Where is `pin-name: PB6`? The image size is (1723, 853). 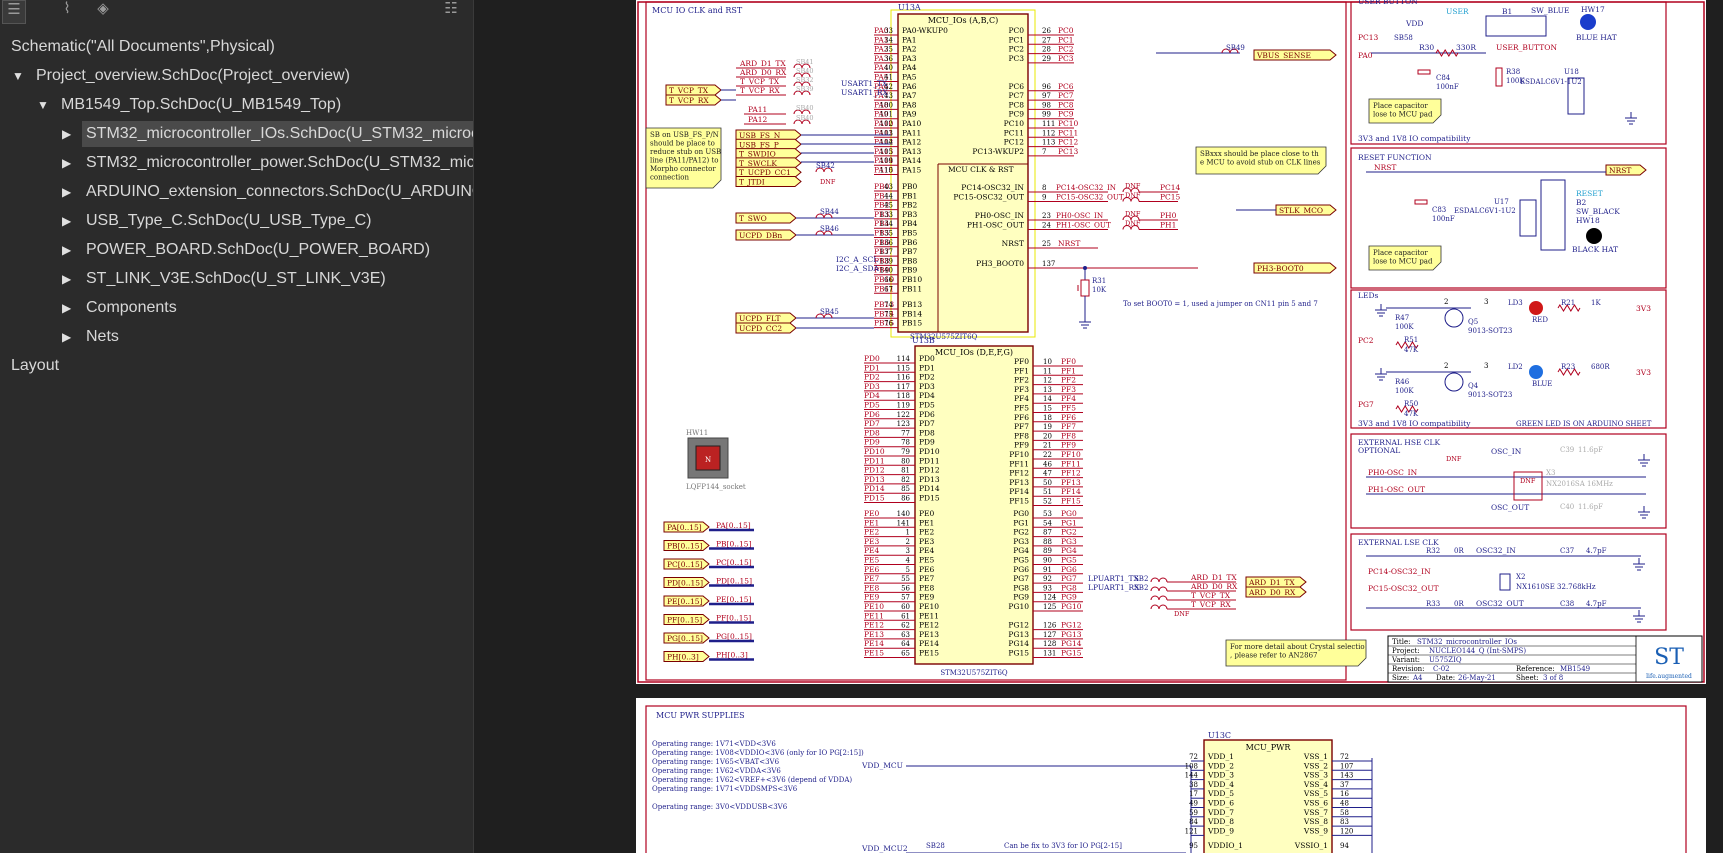
pin-name: PB6 is located at coordinates (910, 242).